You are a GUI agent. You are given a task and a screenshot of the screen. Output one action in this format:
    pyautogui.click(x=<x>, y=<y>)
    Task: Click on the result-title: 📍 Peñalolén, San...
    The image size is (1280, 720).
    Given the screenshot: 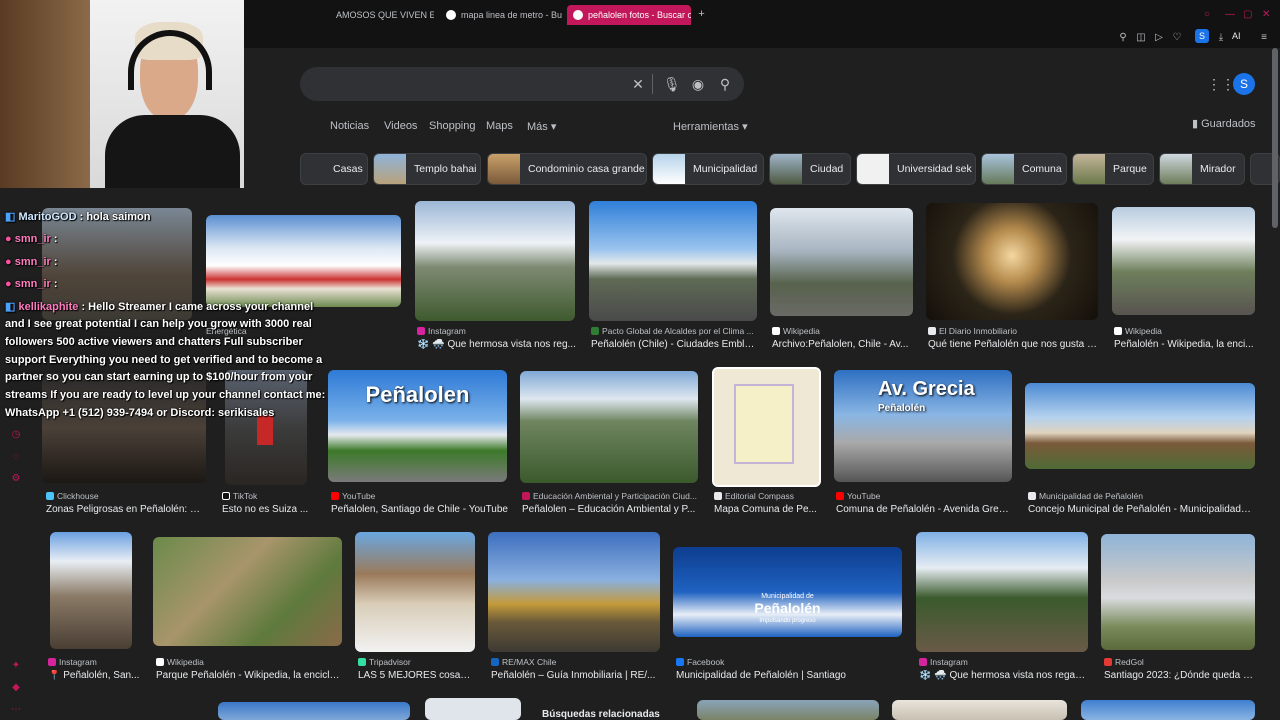 What is the action you would take?
    pyautogui.click(x=94, y=675)
    